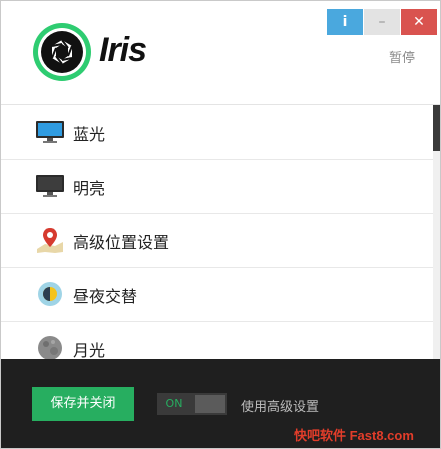  I want to click on preset-label: 高级位置设置, so click(121, 242).